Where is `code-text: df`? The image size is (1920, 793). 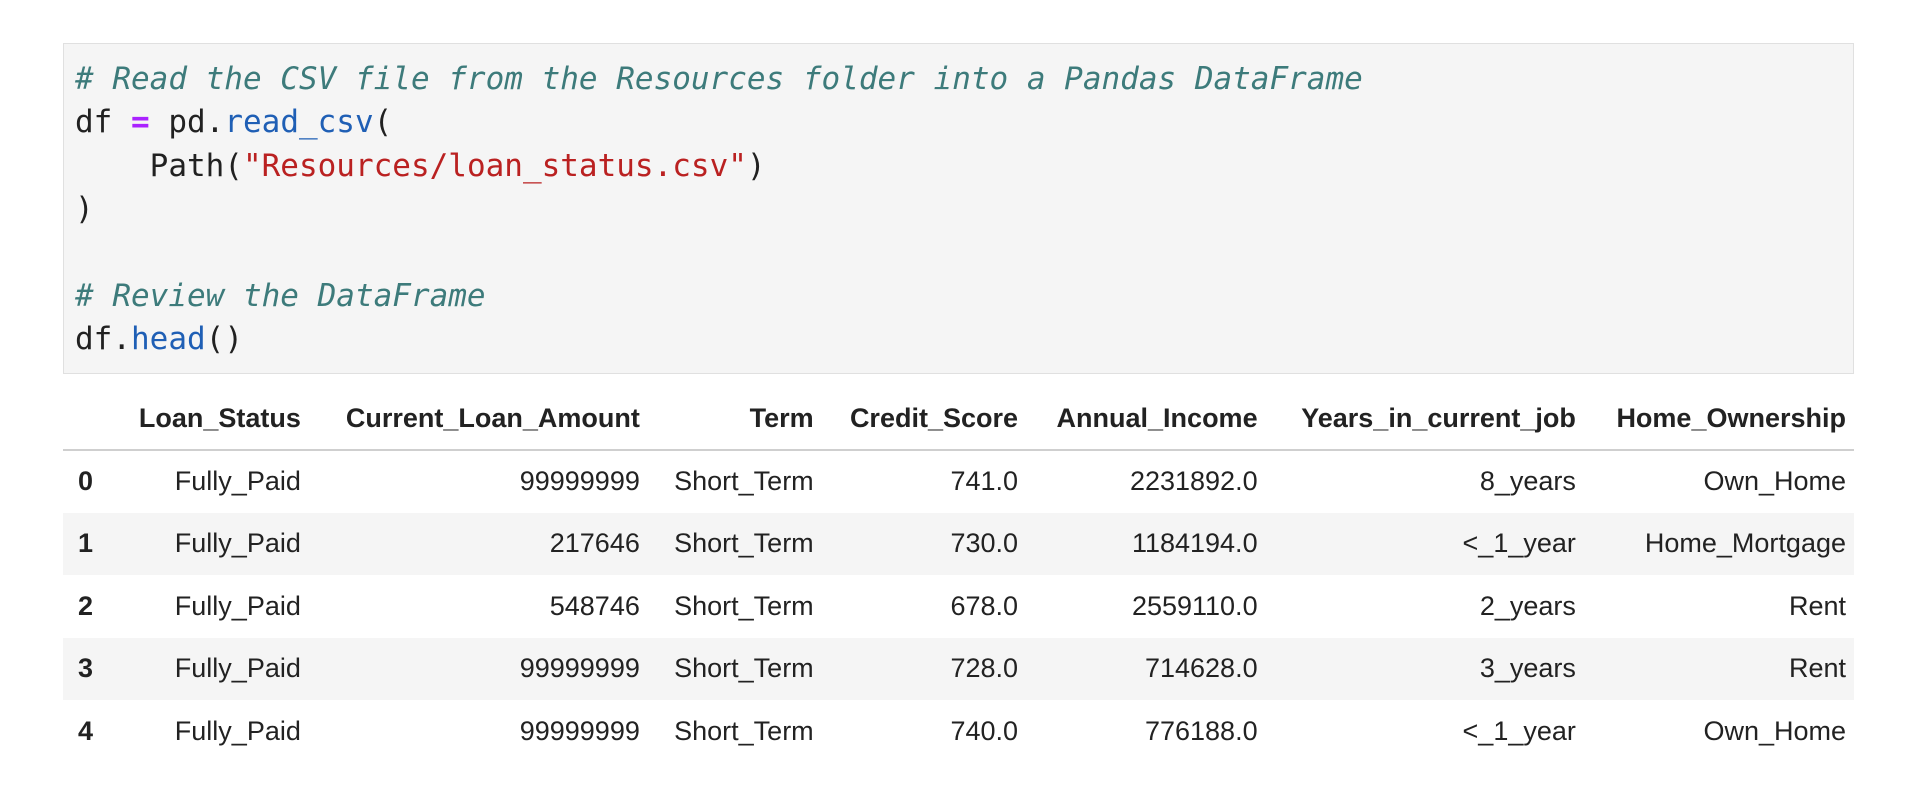
code-text: df is located at coordinates (103, 122).